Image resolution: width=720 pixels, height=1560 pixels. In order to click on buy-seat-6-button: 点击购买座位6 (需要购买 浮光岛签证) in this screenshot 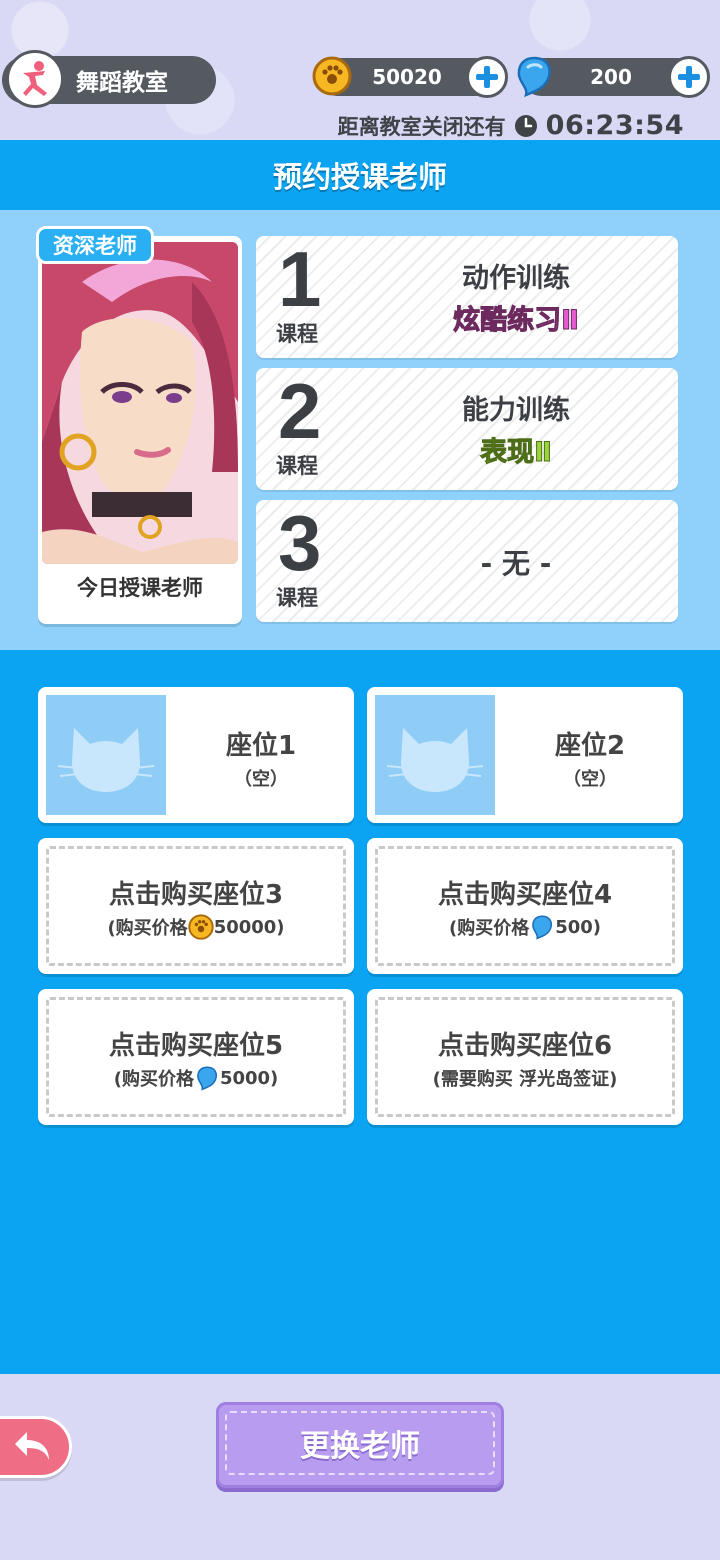, I will do `click(525, 1057)`.